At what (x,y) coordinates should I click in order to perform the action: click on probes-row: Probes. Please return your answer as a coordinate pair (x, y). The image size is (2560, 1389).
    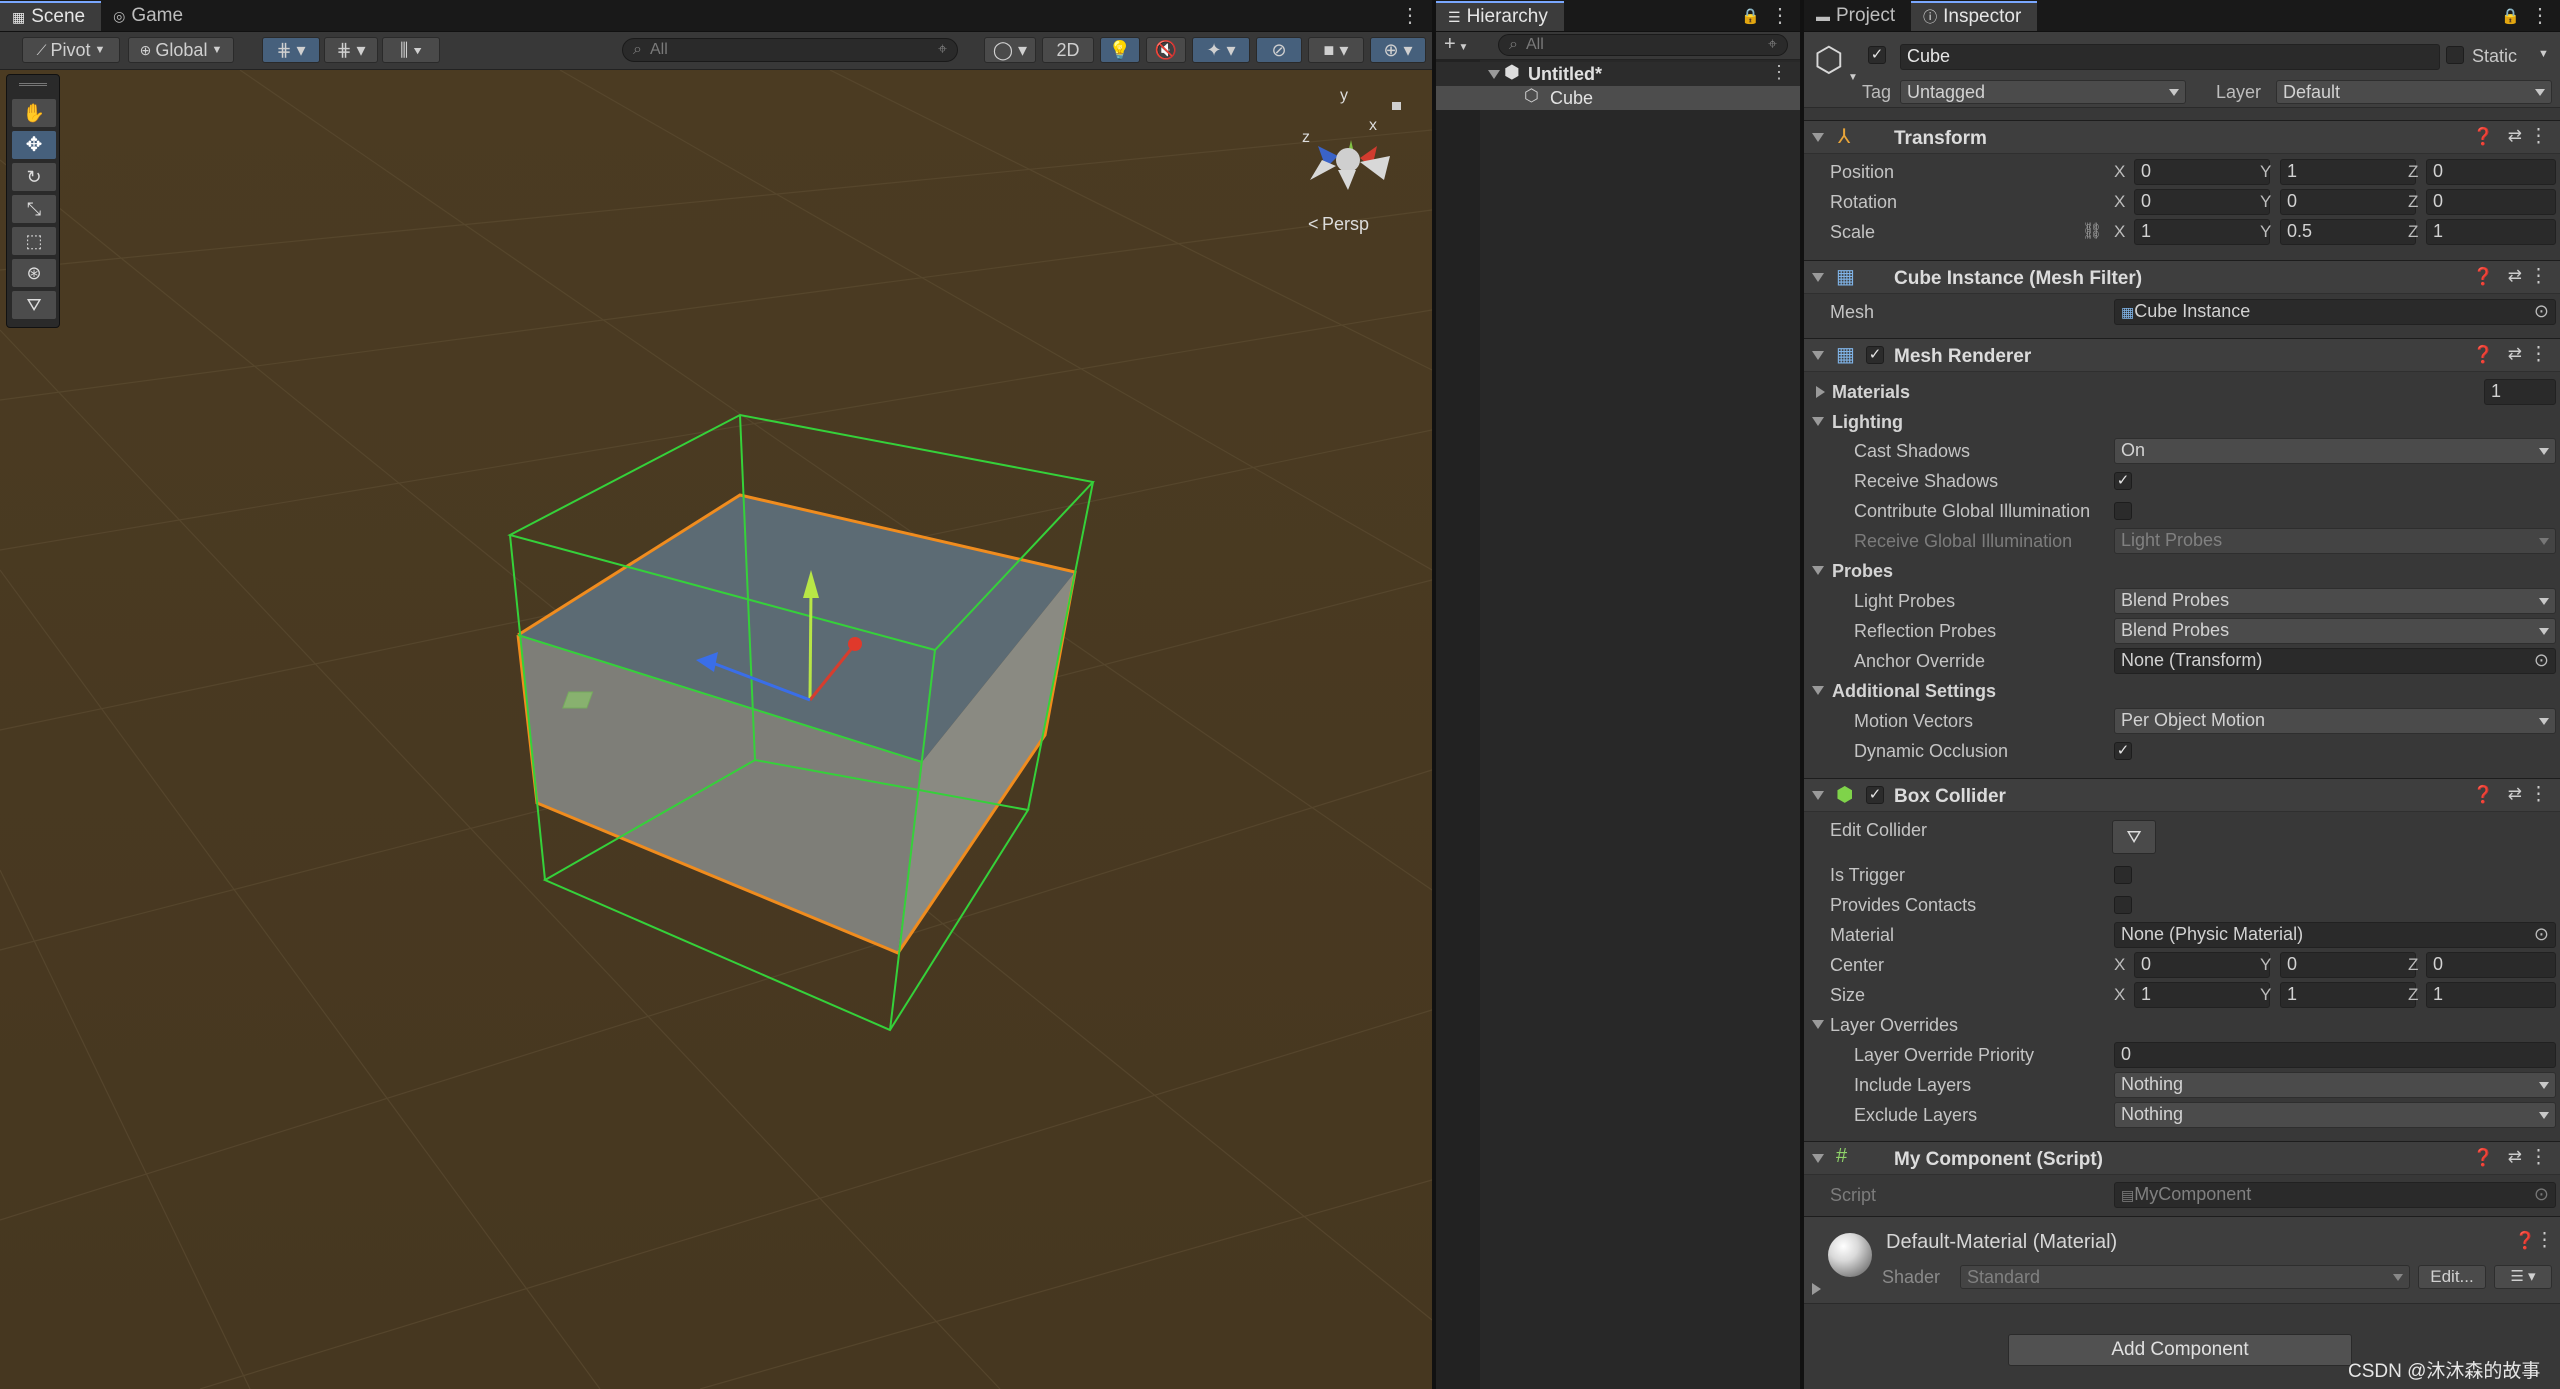
    Looking at the image, I should click on (2182, 571).